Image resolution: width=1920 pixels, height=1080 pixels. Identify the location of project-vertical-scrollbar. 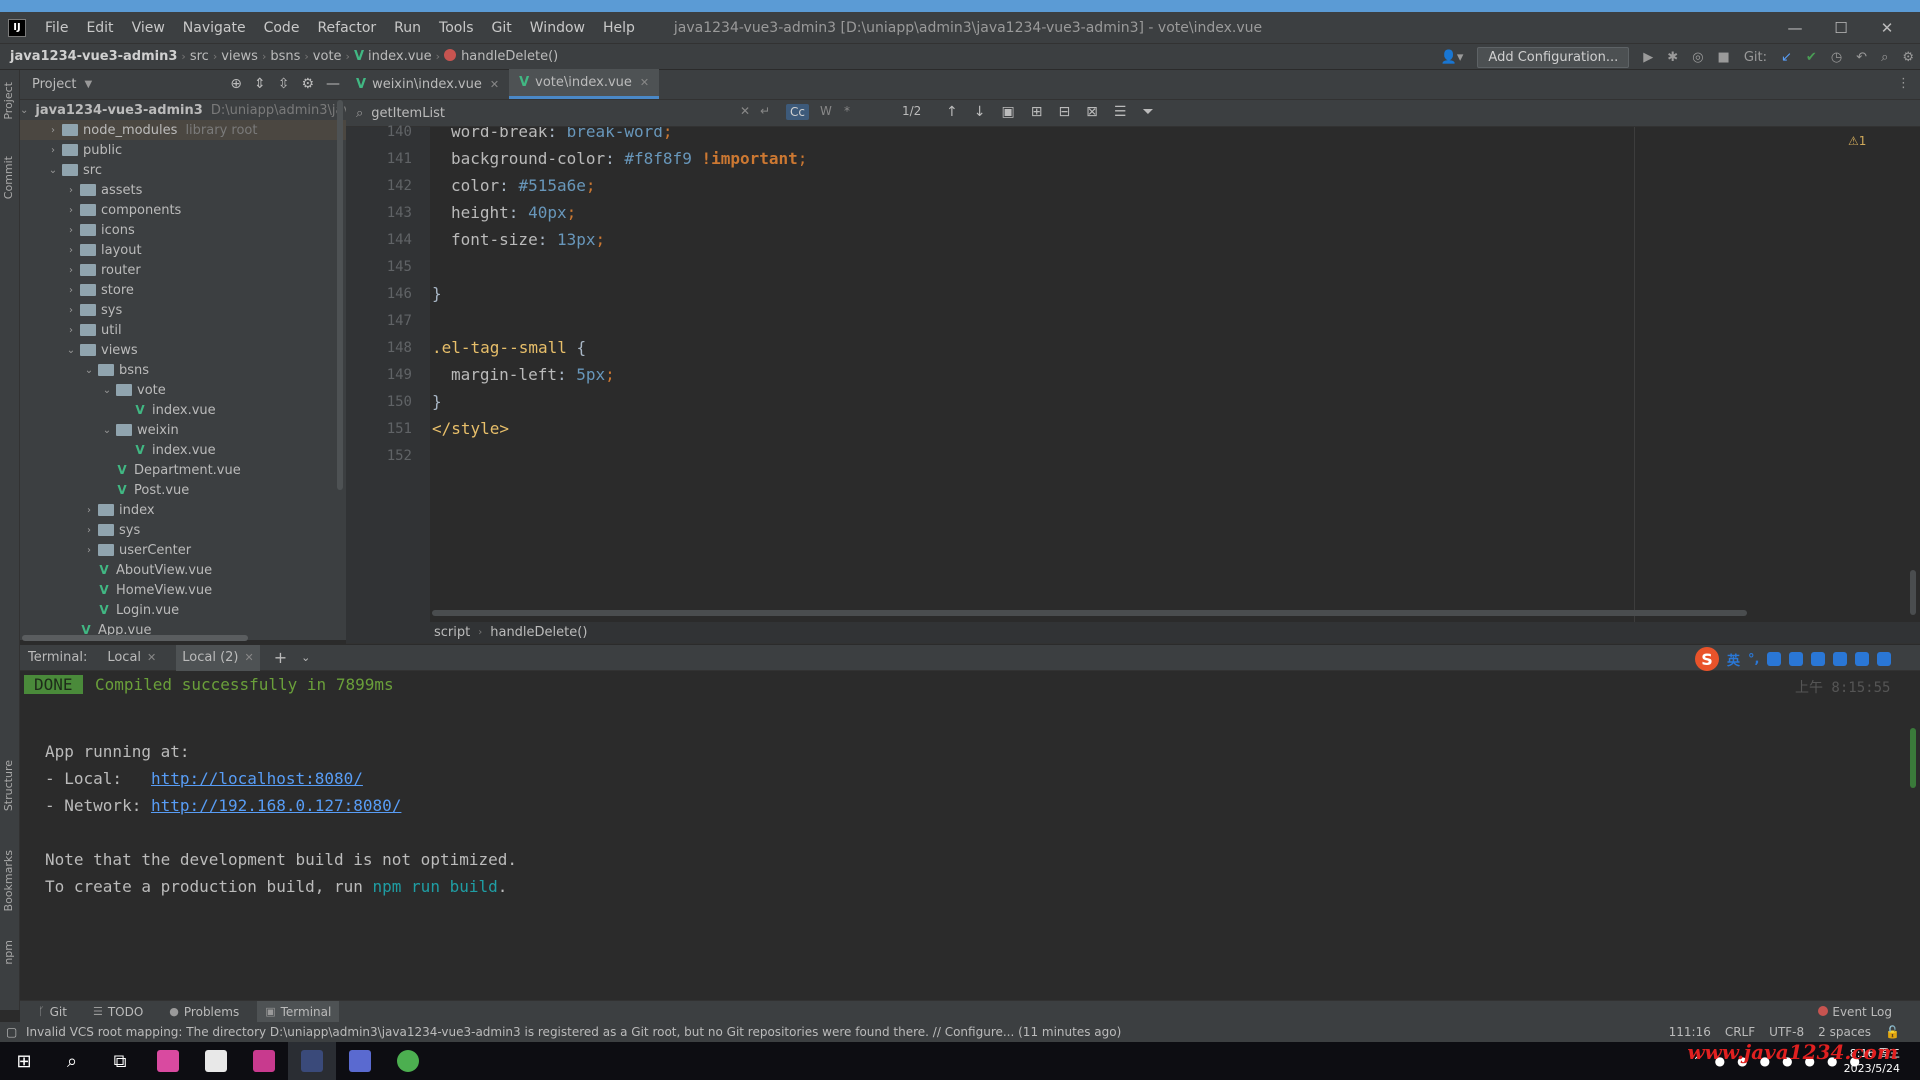
(340, 295).